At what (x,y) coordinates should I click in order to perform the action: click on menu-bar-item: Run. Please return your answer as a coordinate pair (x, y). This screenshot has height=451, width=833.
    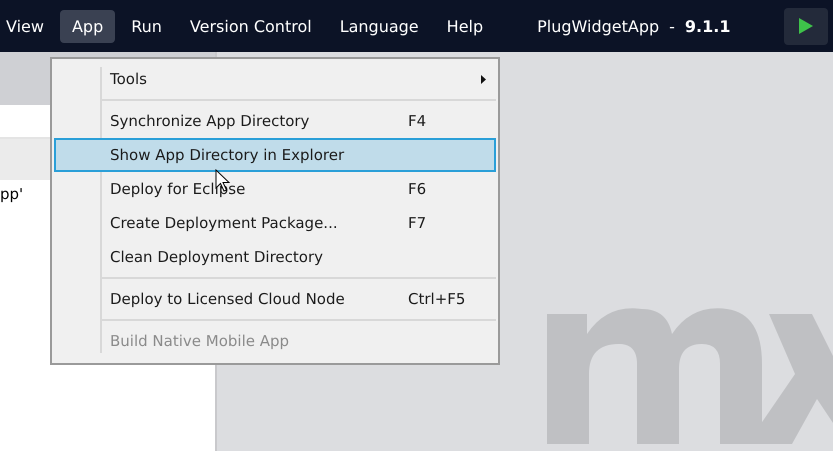
    Looking at the image, I should click on (146, 26).